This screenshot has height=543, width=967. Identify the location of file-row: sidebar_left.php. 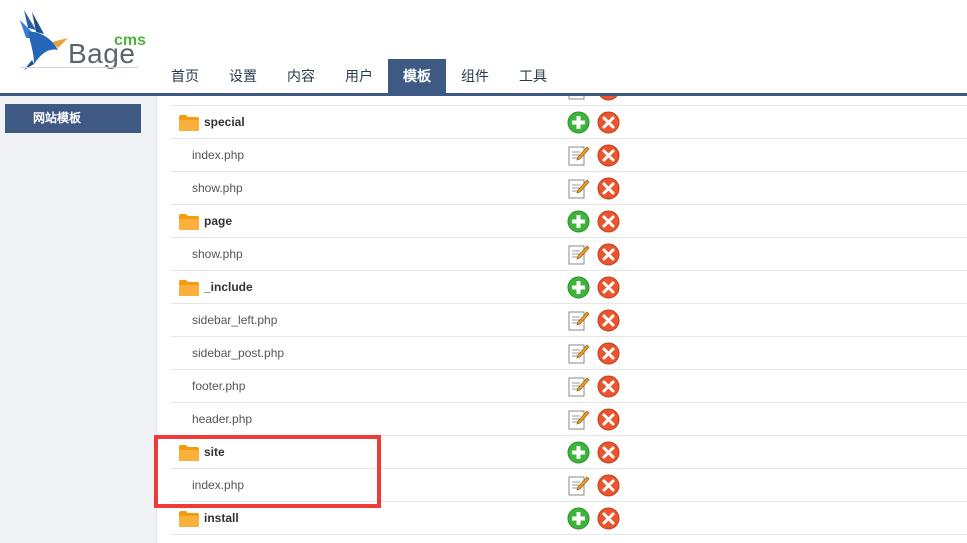
(569, 320).